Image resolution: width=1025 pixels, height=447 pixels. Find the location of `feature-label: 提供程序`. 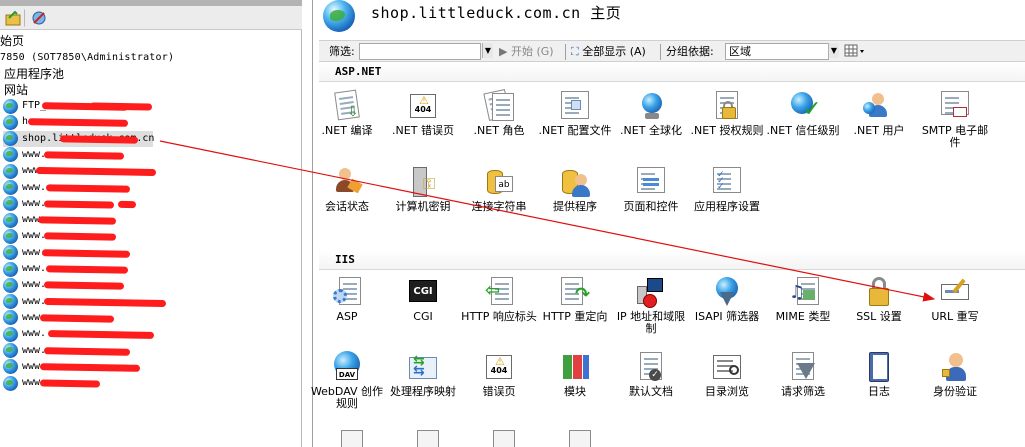

feature-label: 提供程序 is located at coordinates (575, 206).